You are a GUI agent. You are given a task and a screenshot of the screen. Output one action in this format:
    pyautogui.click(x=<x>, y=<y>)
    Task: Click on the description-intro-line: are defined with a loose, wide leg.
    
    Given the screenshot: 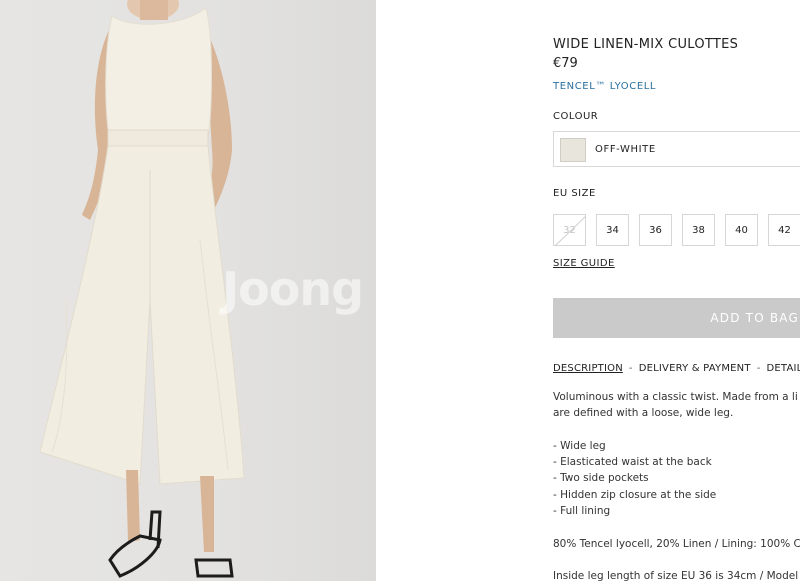 What is the action you would take?
    pyautogui.click(x=676, y=413)
    